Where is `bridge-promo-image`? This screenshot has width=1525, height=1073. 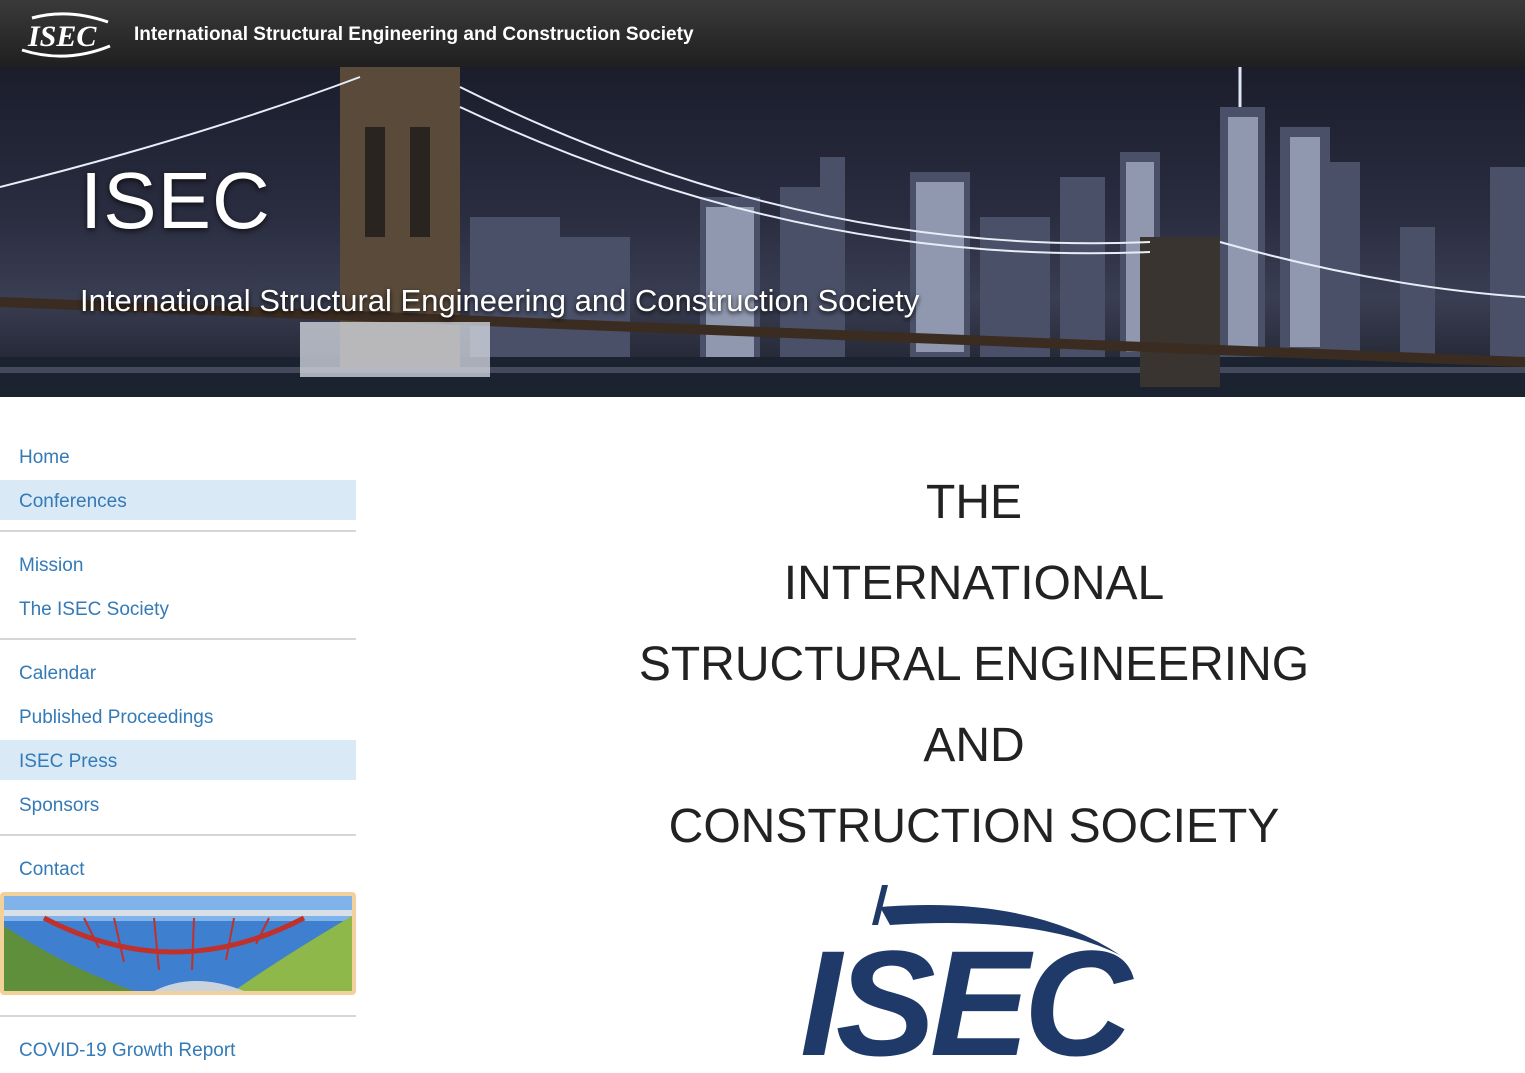
bridge-promo-image is located at coordinates (178, 943).